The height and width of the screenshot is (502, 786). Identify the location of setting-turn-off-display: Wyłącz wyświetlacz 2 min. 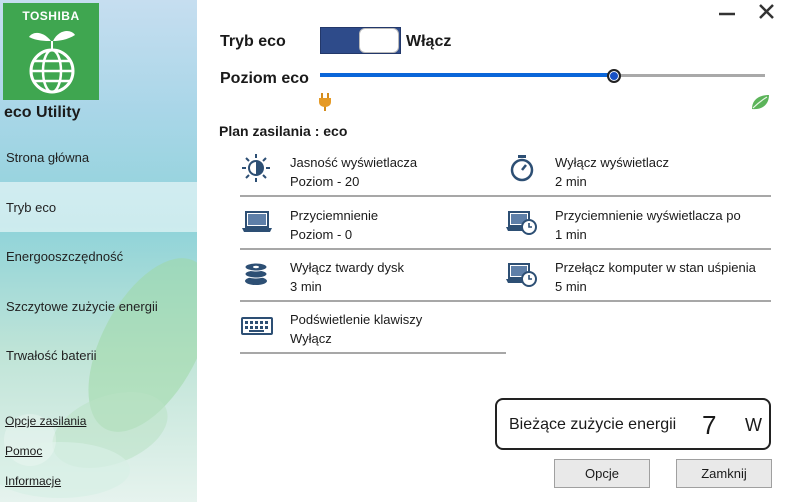
(638, 171).